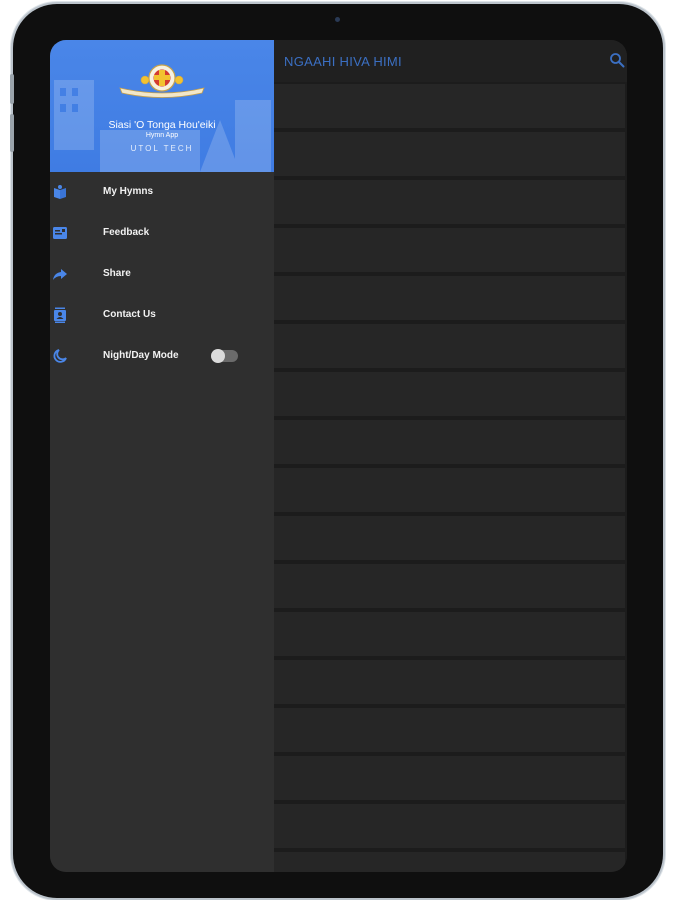  What do you see at coordinates (128, 191) in the screenshot?
I see `menu-item-label: My Hymns` at bounding box center [128, 191].